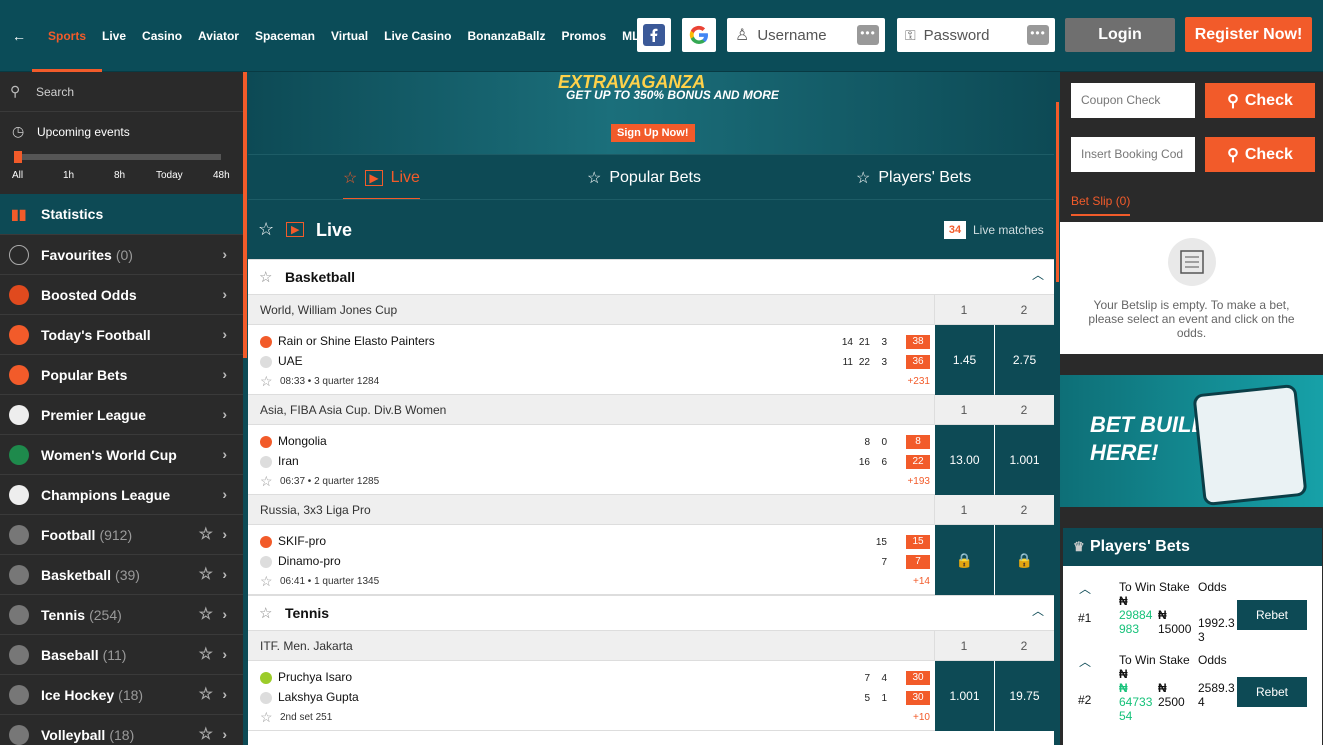 The height and width of the screenshot is (745, 1323). What do you see at coordinates (1133, 100) in the screenshot?
I see `coupon-check-input: Coupon Check` at bounding box center [1133, 100].